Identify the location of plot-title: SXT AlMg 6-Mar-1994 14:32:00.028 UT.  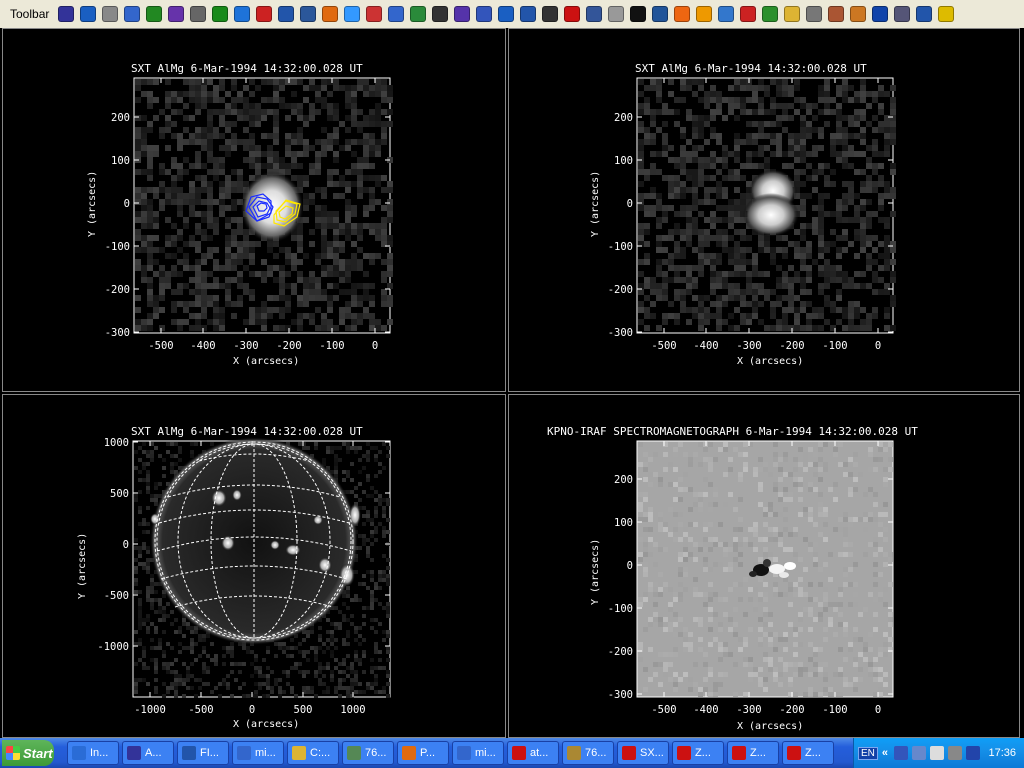
(247, 431).